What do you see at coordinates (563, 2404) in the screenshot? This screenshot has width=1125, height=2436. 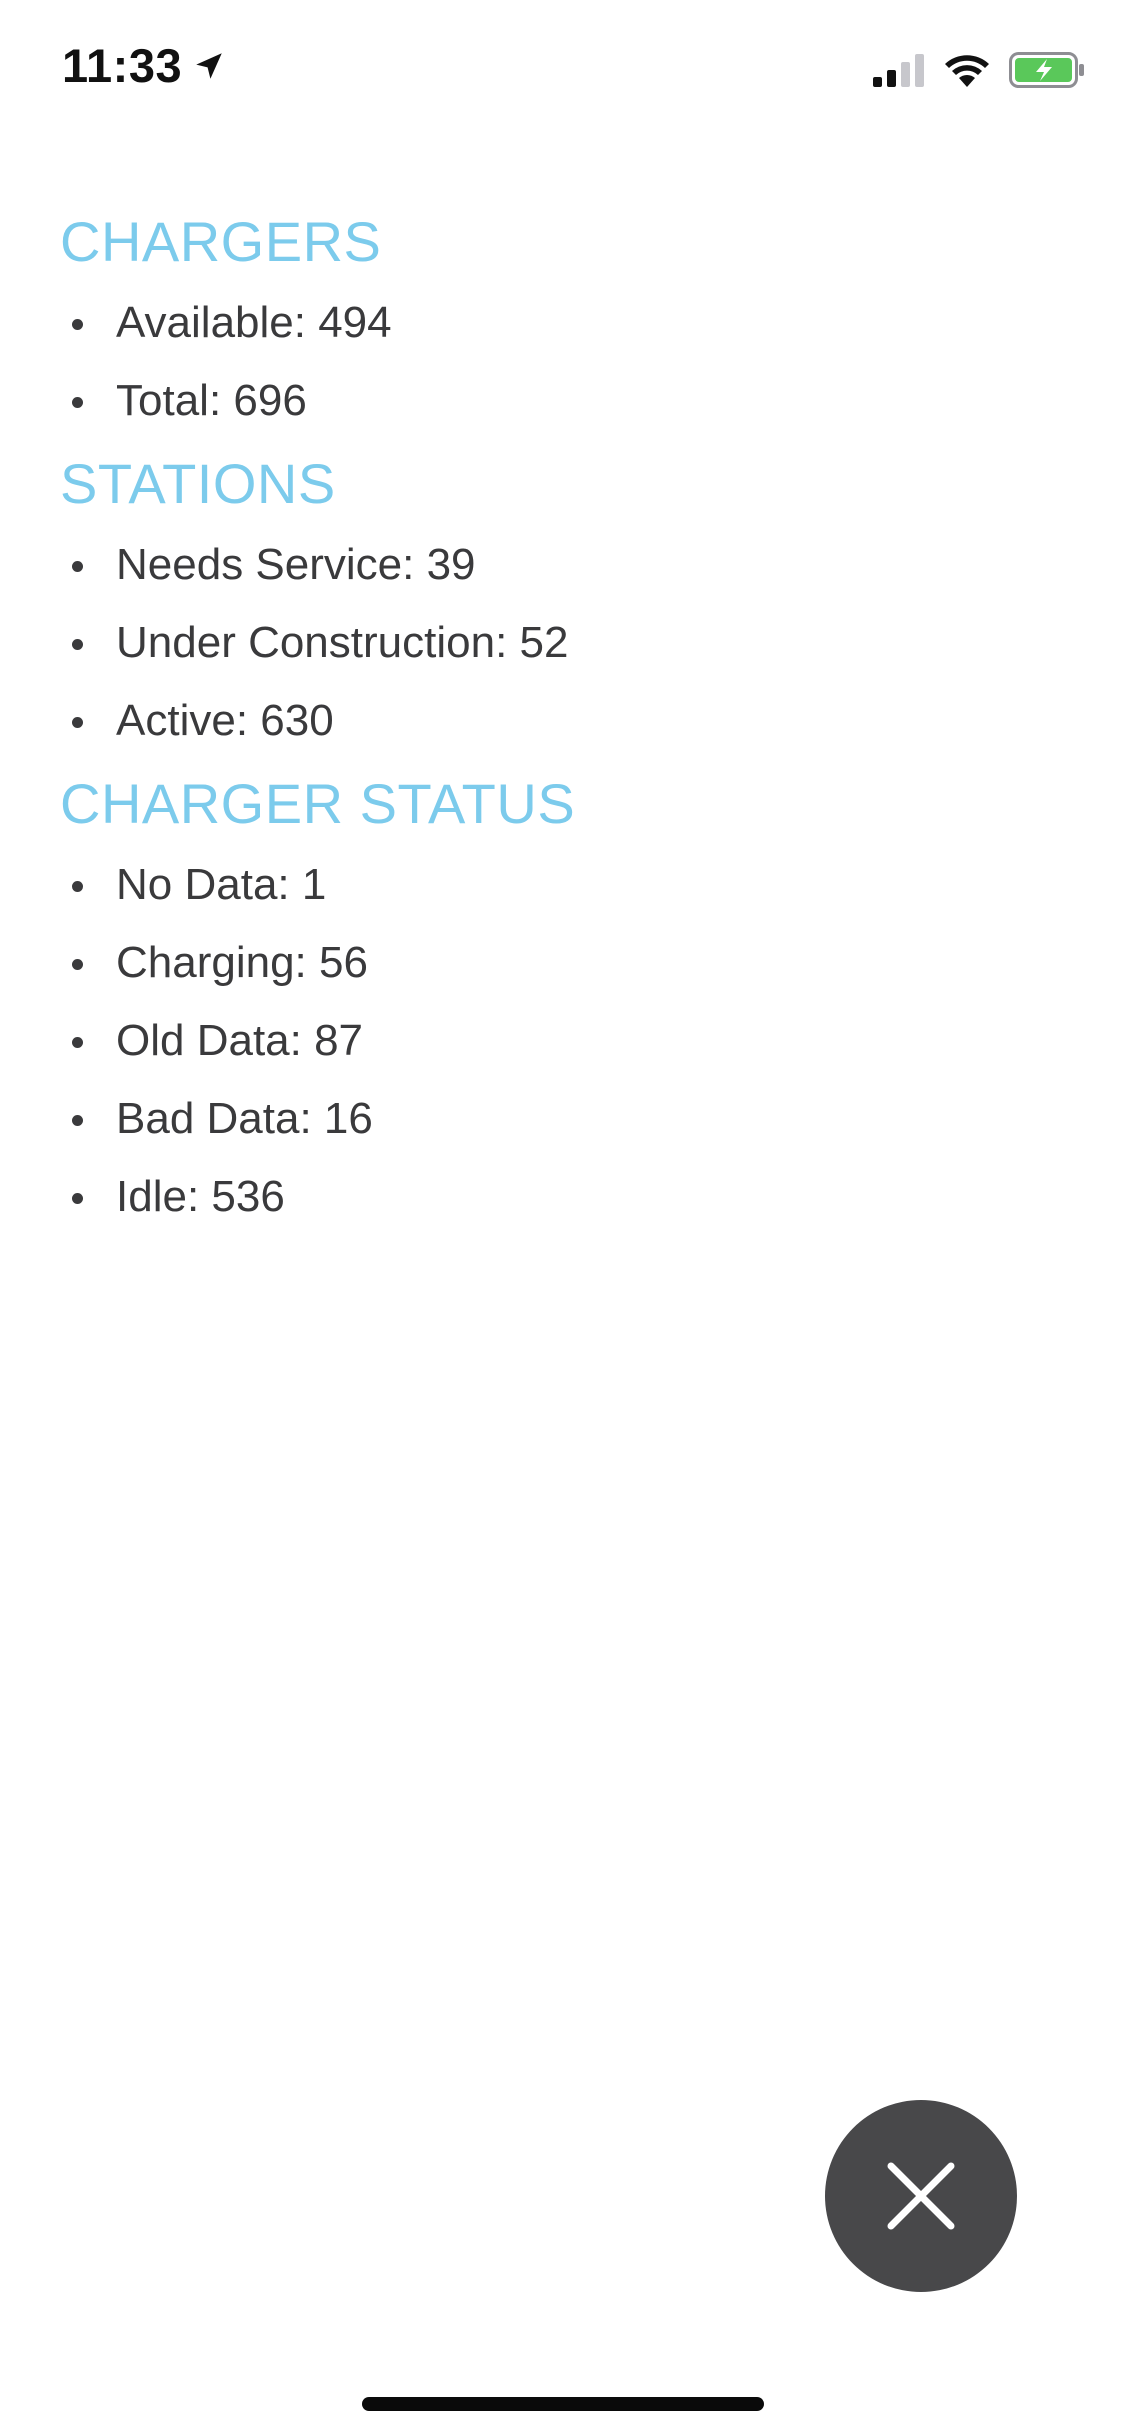 I see `home-indicator` at bounding box center [563, 2404].